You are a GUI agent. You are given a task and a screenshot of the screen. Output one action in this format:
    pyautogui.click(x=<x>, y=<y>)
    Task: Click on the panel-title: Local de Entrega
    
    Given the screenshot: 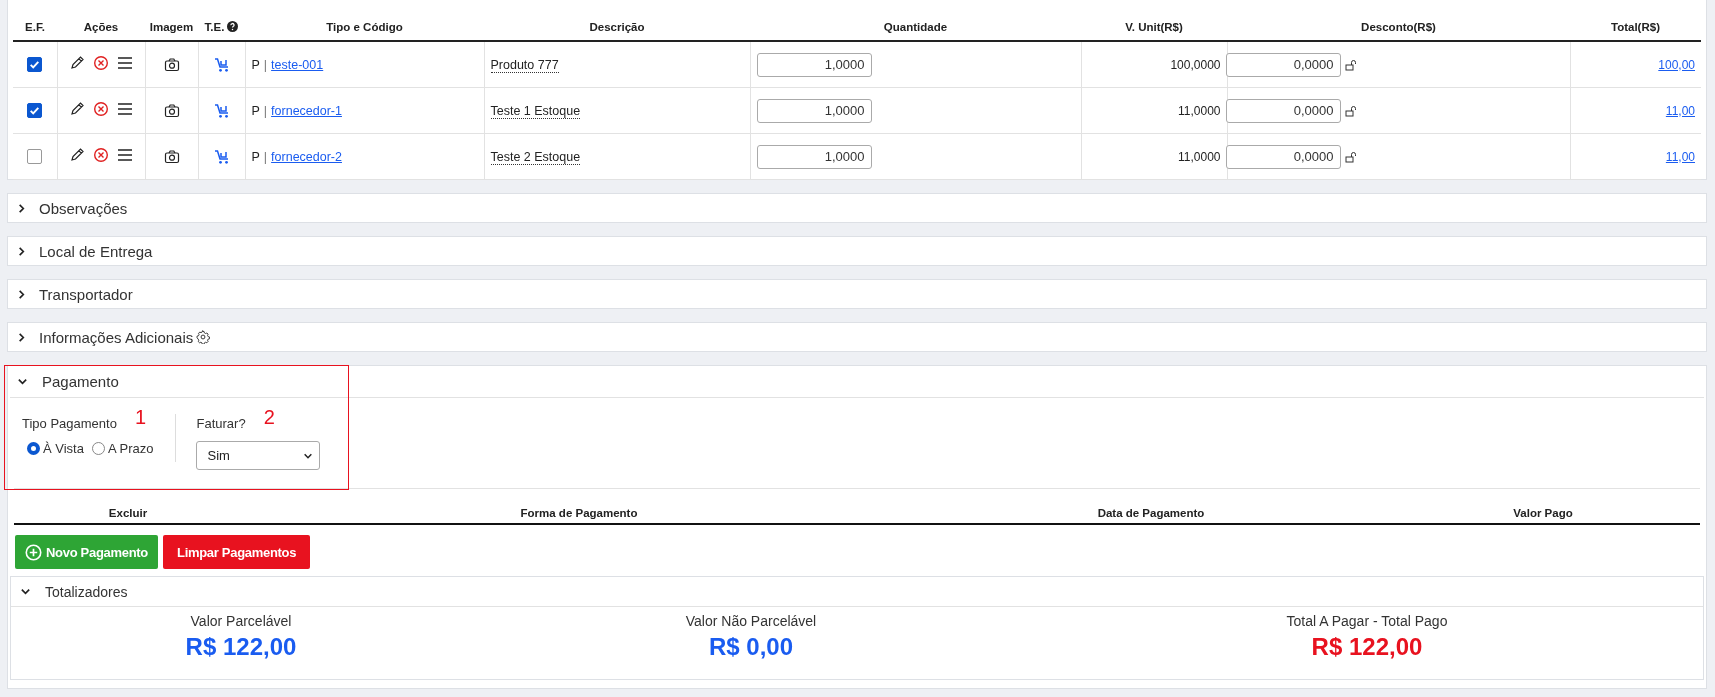 What is the action you would take?
    pyautogui.click(x=96, y=251)
    